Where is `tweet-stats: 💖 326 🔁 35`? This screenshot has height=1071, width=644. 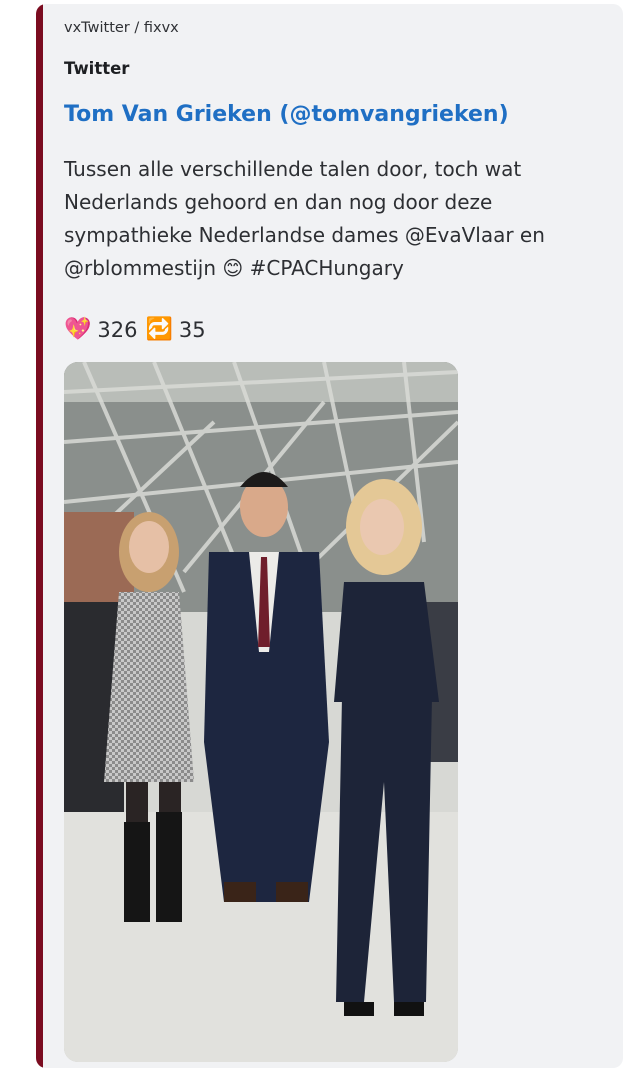 tweet-stats: 💖 326 🔁 35 is located at coordinates (139, 329).